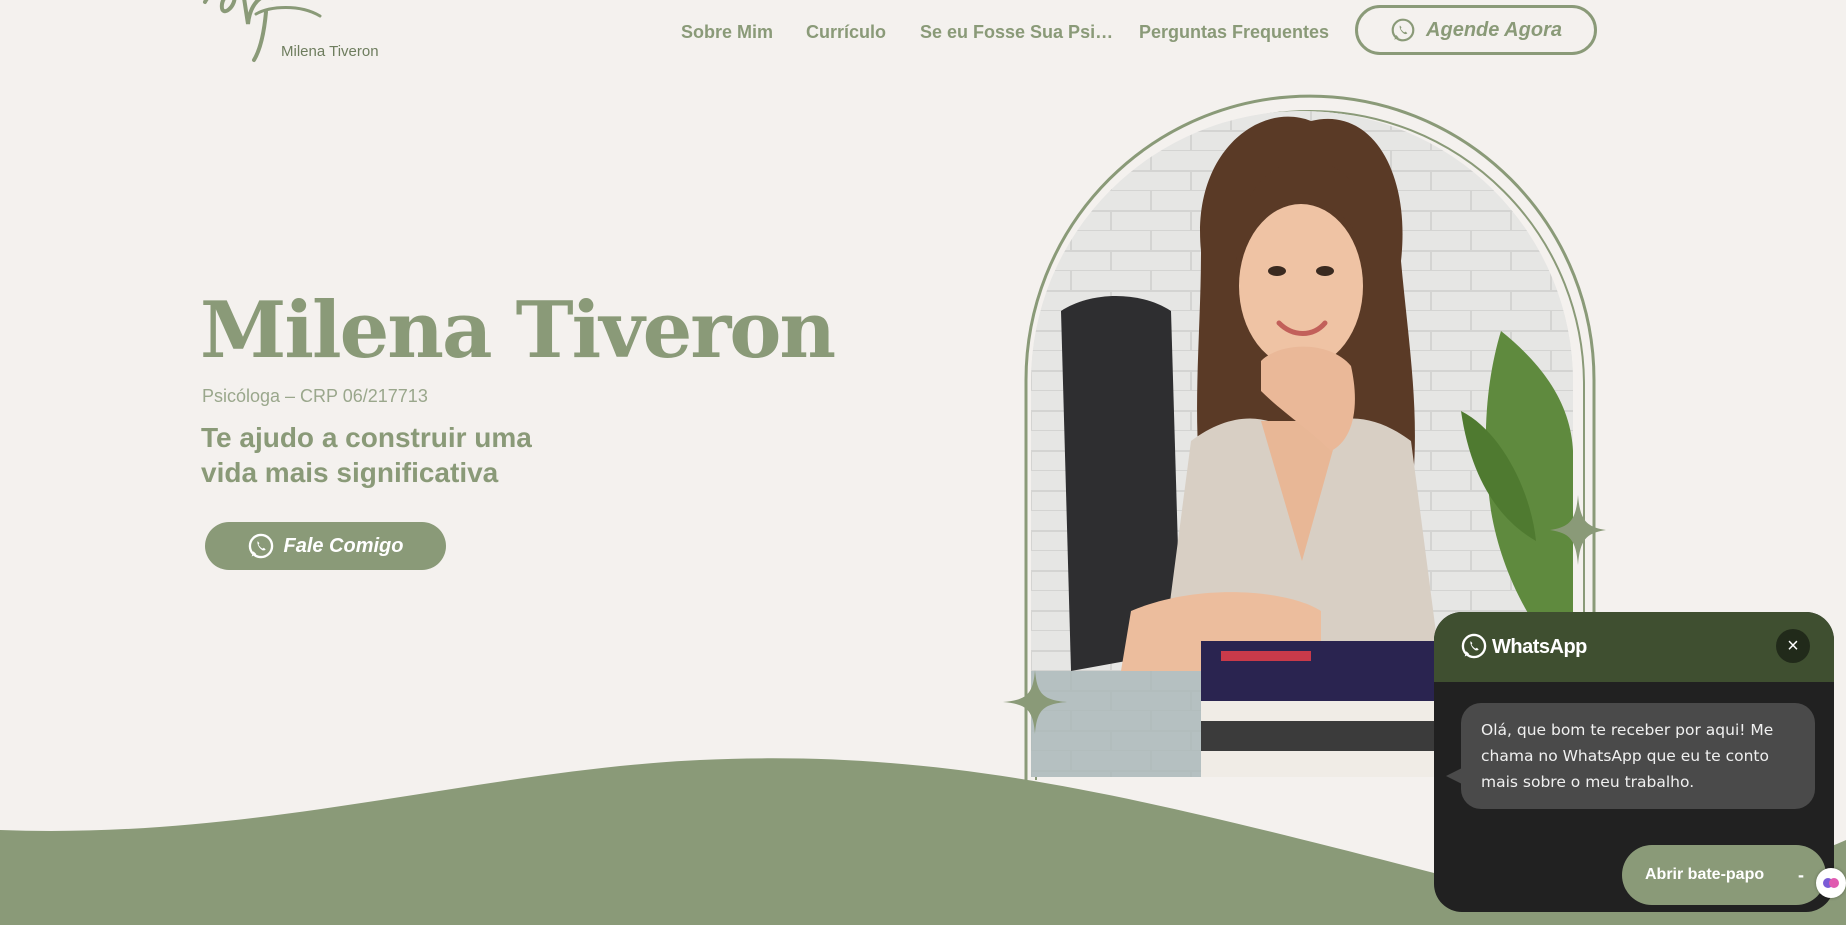  I want to click on whatsapp-widget-header: WhatsApp ×, so click(1634, 647).